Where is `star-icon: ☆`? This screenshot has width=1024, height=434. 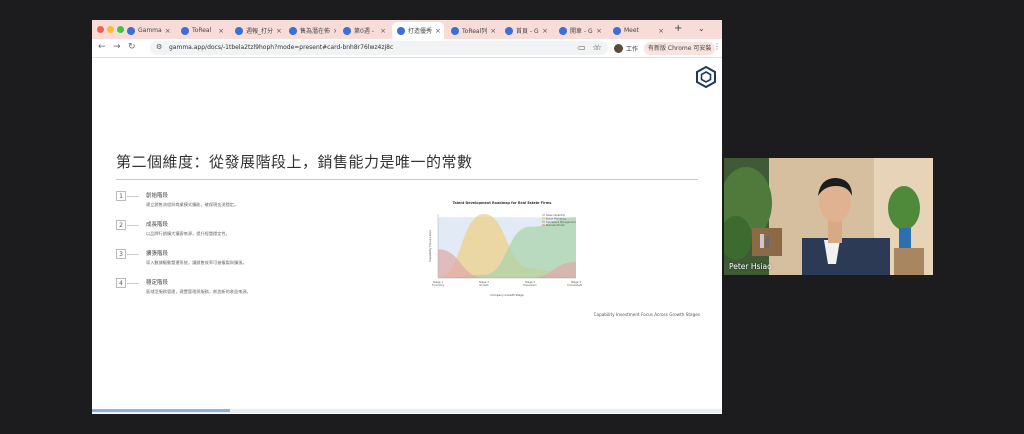
star-icon: ☆ is located at coordinates (595, 47).